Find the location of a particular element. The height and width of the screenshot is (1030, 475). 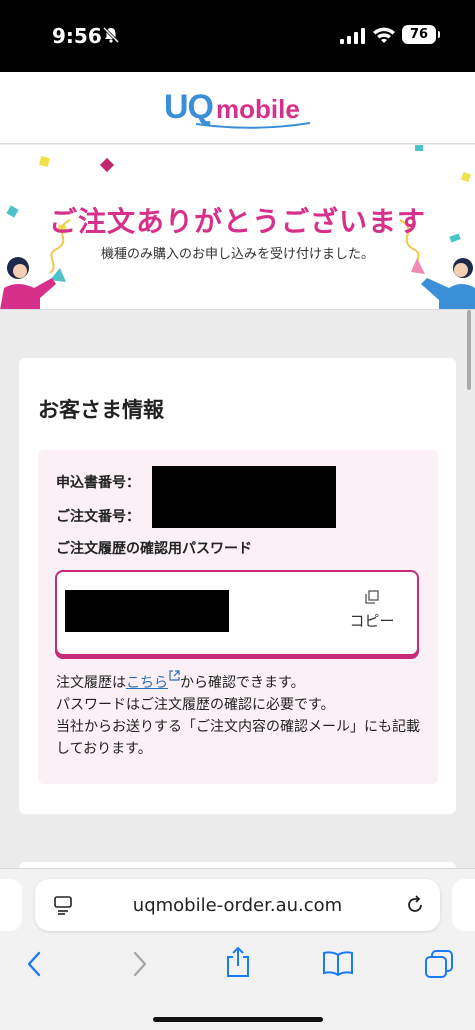

bookmarks-icon is located at coordinates (338, 963).